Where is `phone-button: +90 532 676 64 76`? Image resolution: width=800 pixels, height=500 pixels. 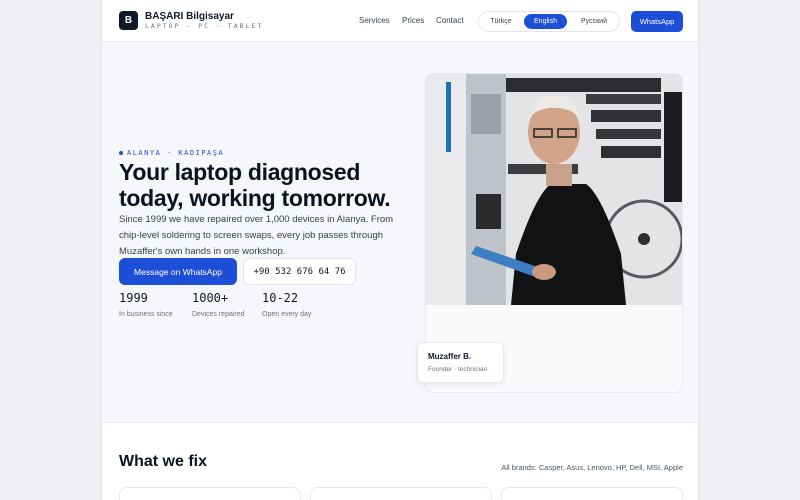
phone-button: +90 532 676 64 76 is located at coordinates (299, 271).